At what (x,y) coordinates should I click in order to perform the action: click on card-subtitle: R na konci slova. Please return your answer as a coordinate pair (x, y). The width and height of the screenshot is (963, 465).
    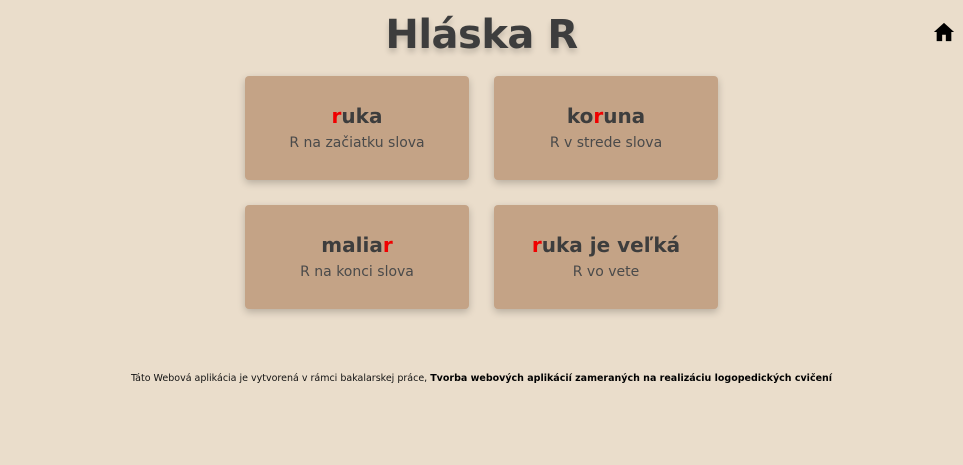
    Looking at the image, I should click on (357, 272).